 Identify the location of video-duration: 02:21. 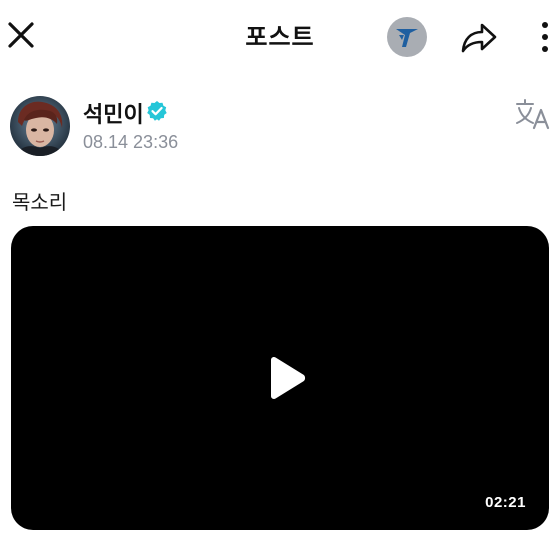
(505, 502).